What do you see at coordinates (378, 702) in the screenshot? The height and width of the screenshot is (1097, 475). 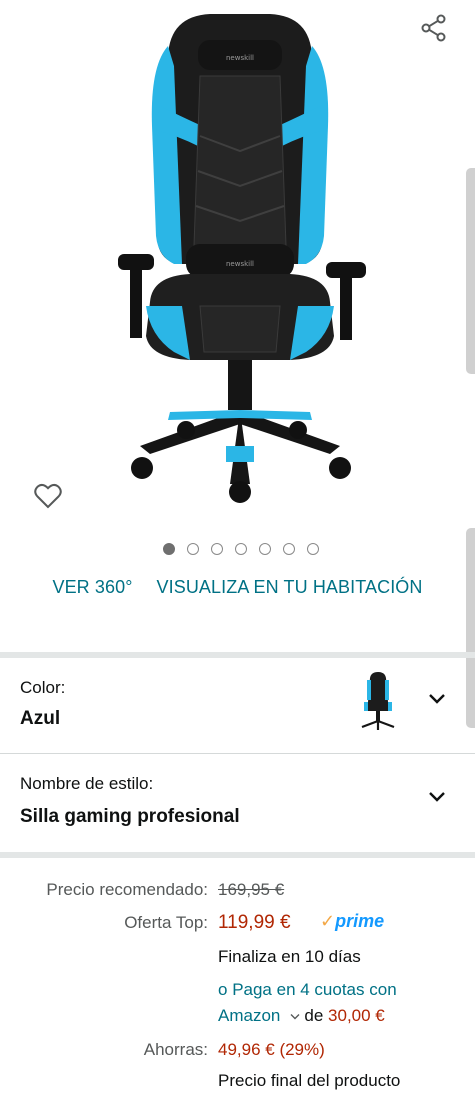 I see `color-swatch-thumbnail` at bounding box center [378, 702].